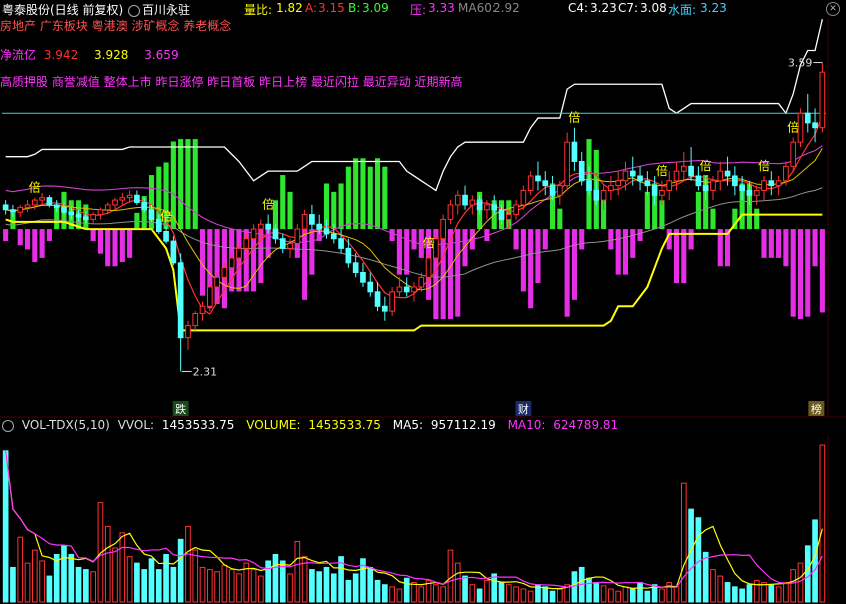 This screenshot has height=604, width=846. I want to click on volume-circle-icon, so click(8, 425).